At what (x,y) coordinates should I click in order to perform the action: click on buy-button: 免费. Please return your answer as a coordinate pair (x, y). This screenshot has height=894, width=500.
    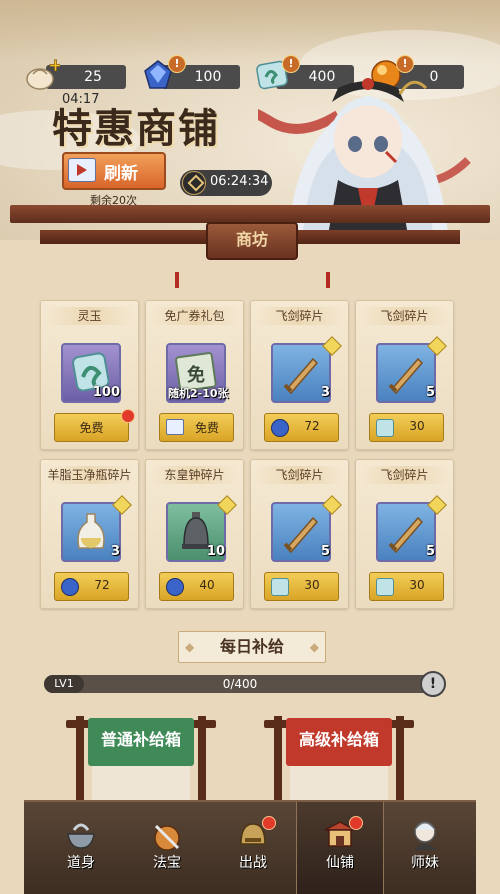
    Looking at the image, I should click on (91, 427).